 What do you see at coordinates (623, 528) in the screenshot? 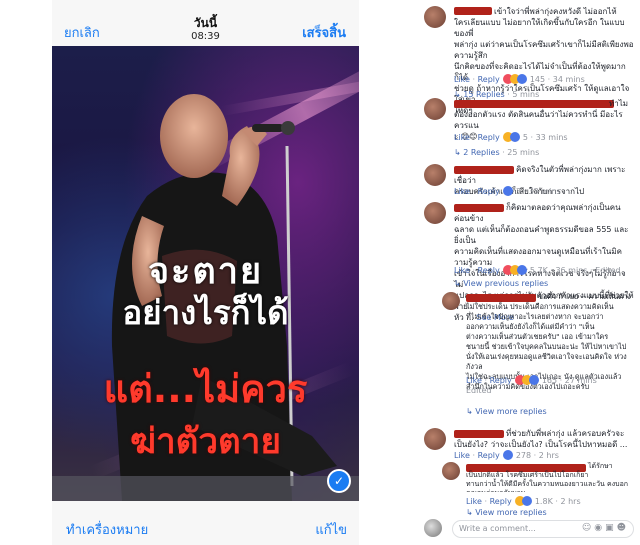
I see `sticker-icon: ☻` at bounding box center [623, 528].